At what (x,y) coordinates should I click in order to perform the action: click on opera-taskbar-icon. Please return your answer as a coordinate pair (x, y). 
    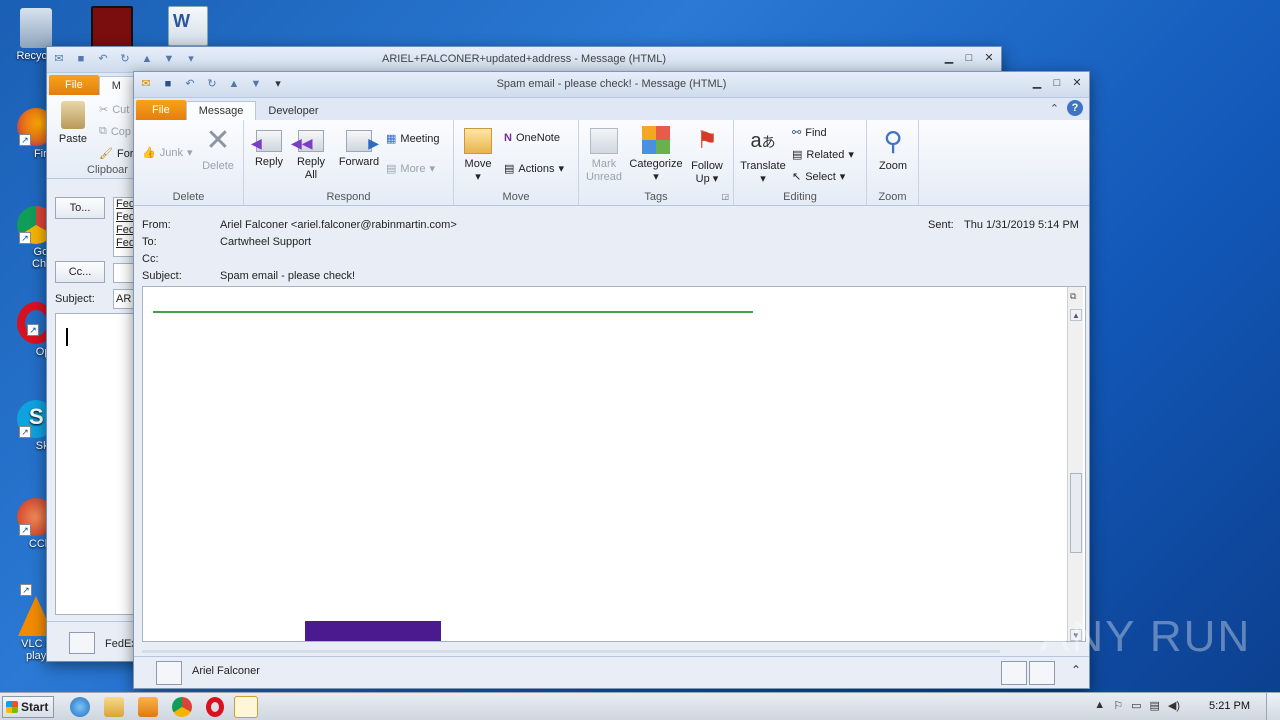
    Looking at the image, I should click on (215, 707).